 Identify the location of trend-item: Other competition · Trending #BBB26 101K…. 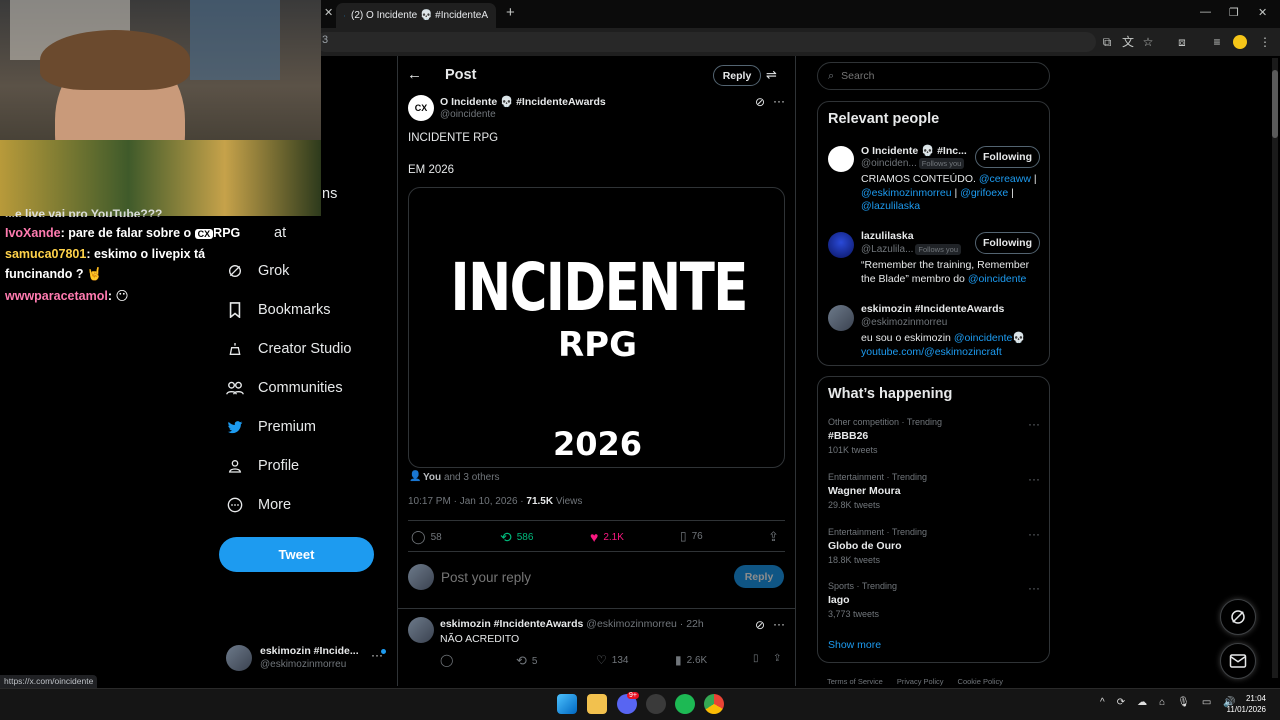
(934, 436).